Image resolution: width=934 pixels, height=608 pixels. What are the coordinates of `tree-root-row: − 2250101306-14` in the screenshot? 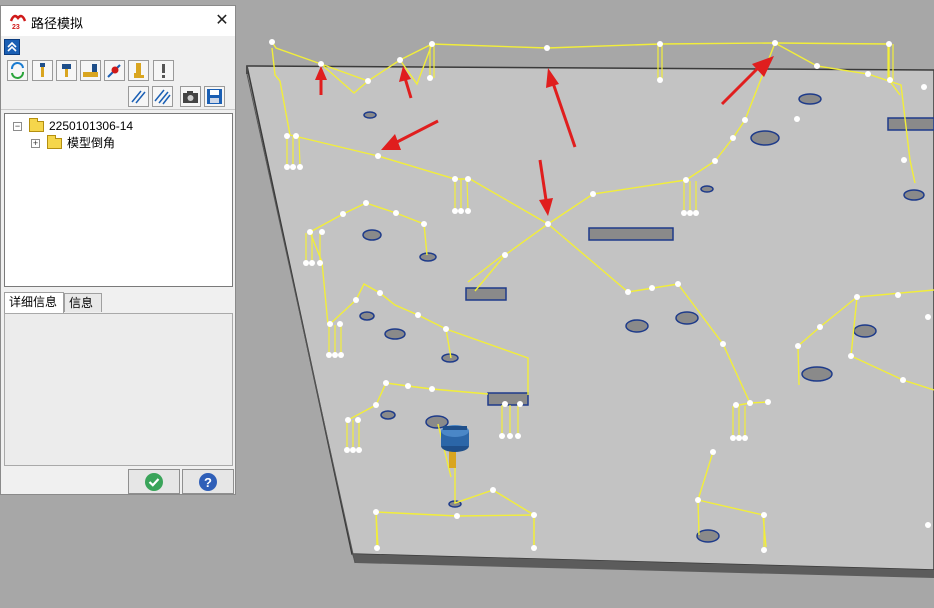 It's located at (116, 126).